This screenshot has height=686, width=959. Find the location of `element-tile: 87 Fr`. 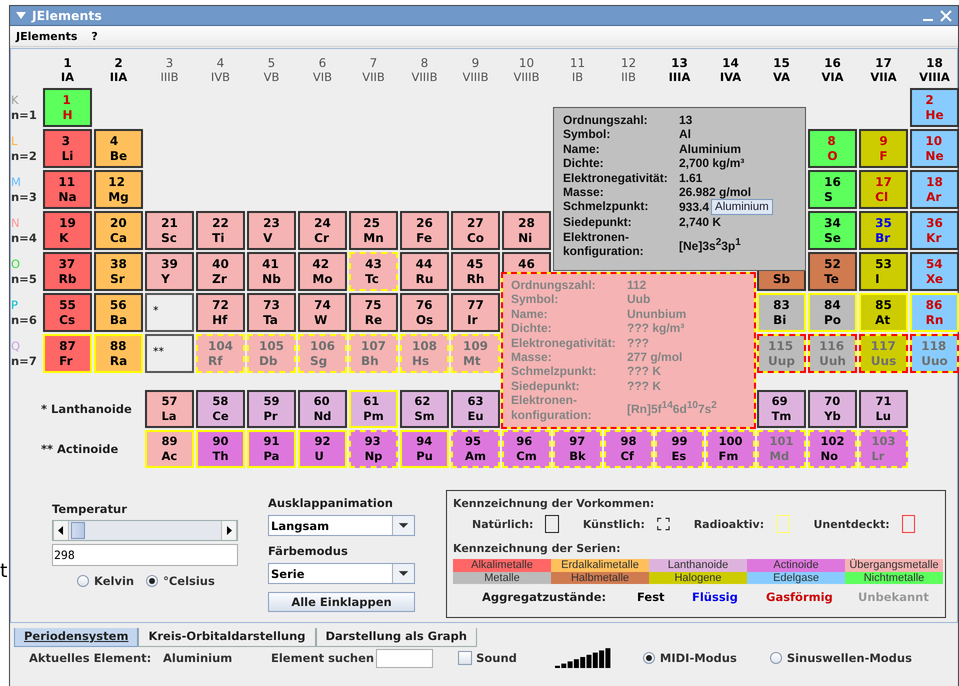

element-tile: 87 Fr is located at coordinates (67, 353).